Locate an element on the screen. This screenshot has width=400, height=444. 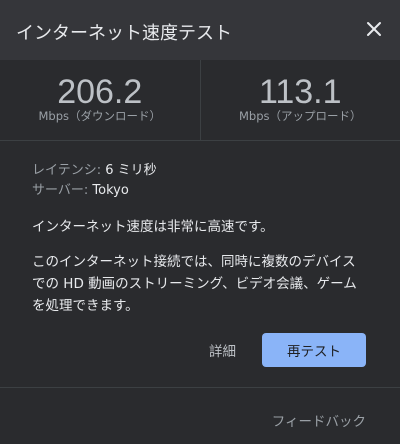
dialog-header: インターネット速度テスト is located at coordinates (200, 30).